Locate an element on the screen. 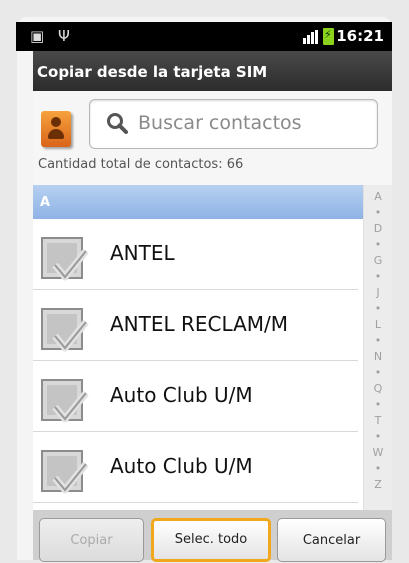  index-letter: A is located at coordinates (378, 197).